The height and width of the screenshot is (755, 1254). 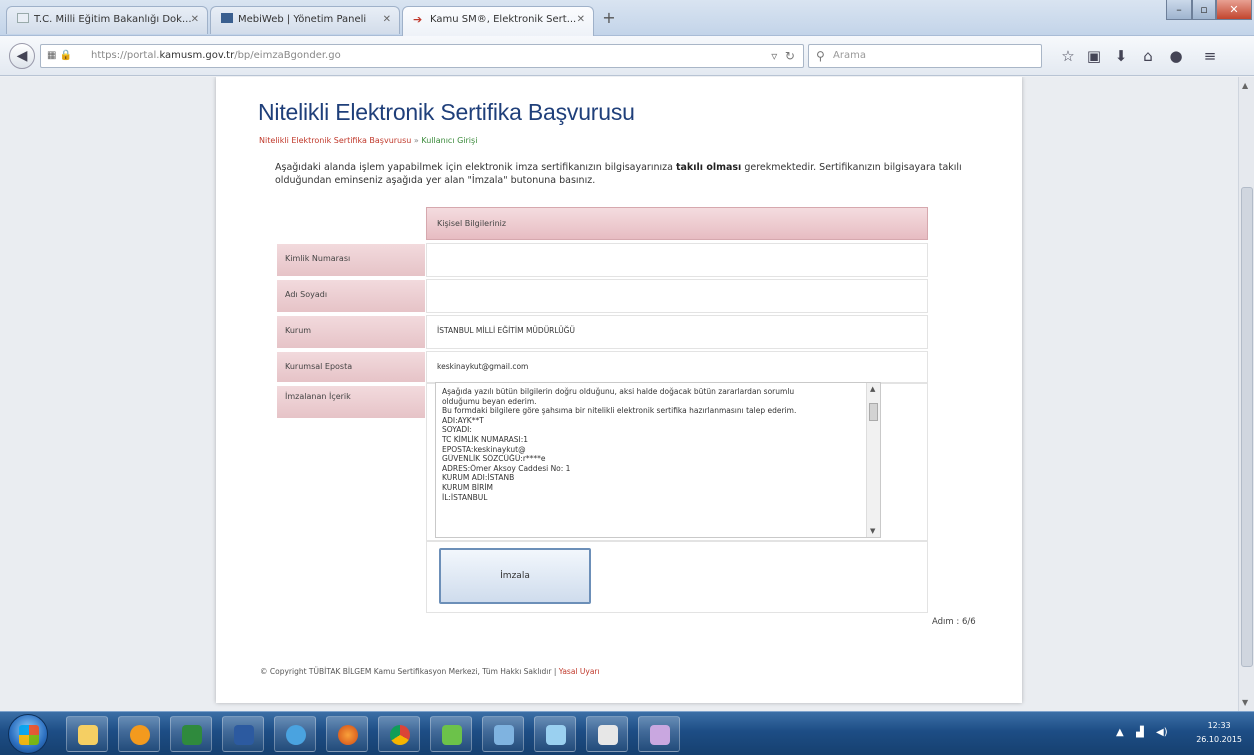 What do you see at coordinates (1234, 10) in the screenshot?
I see `window-close-button: ✕` at bounding box center [1234, 10].